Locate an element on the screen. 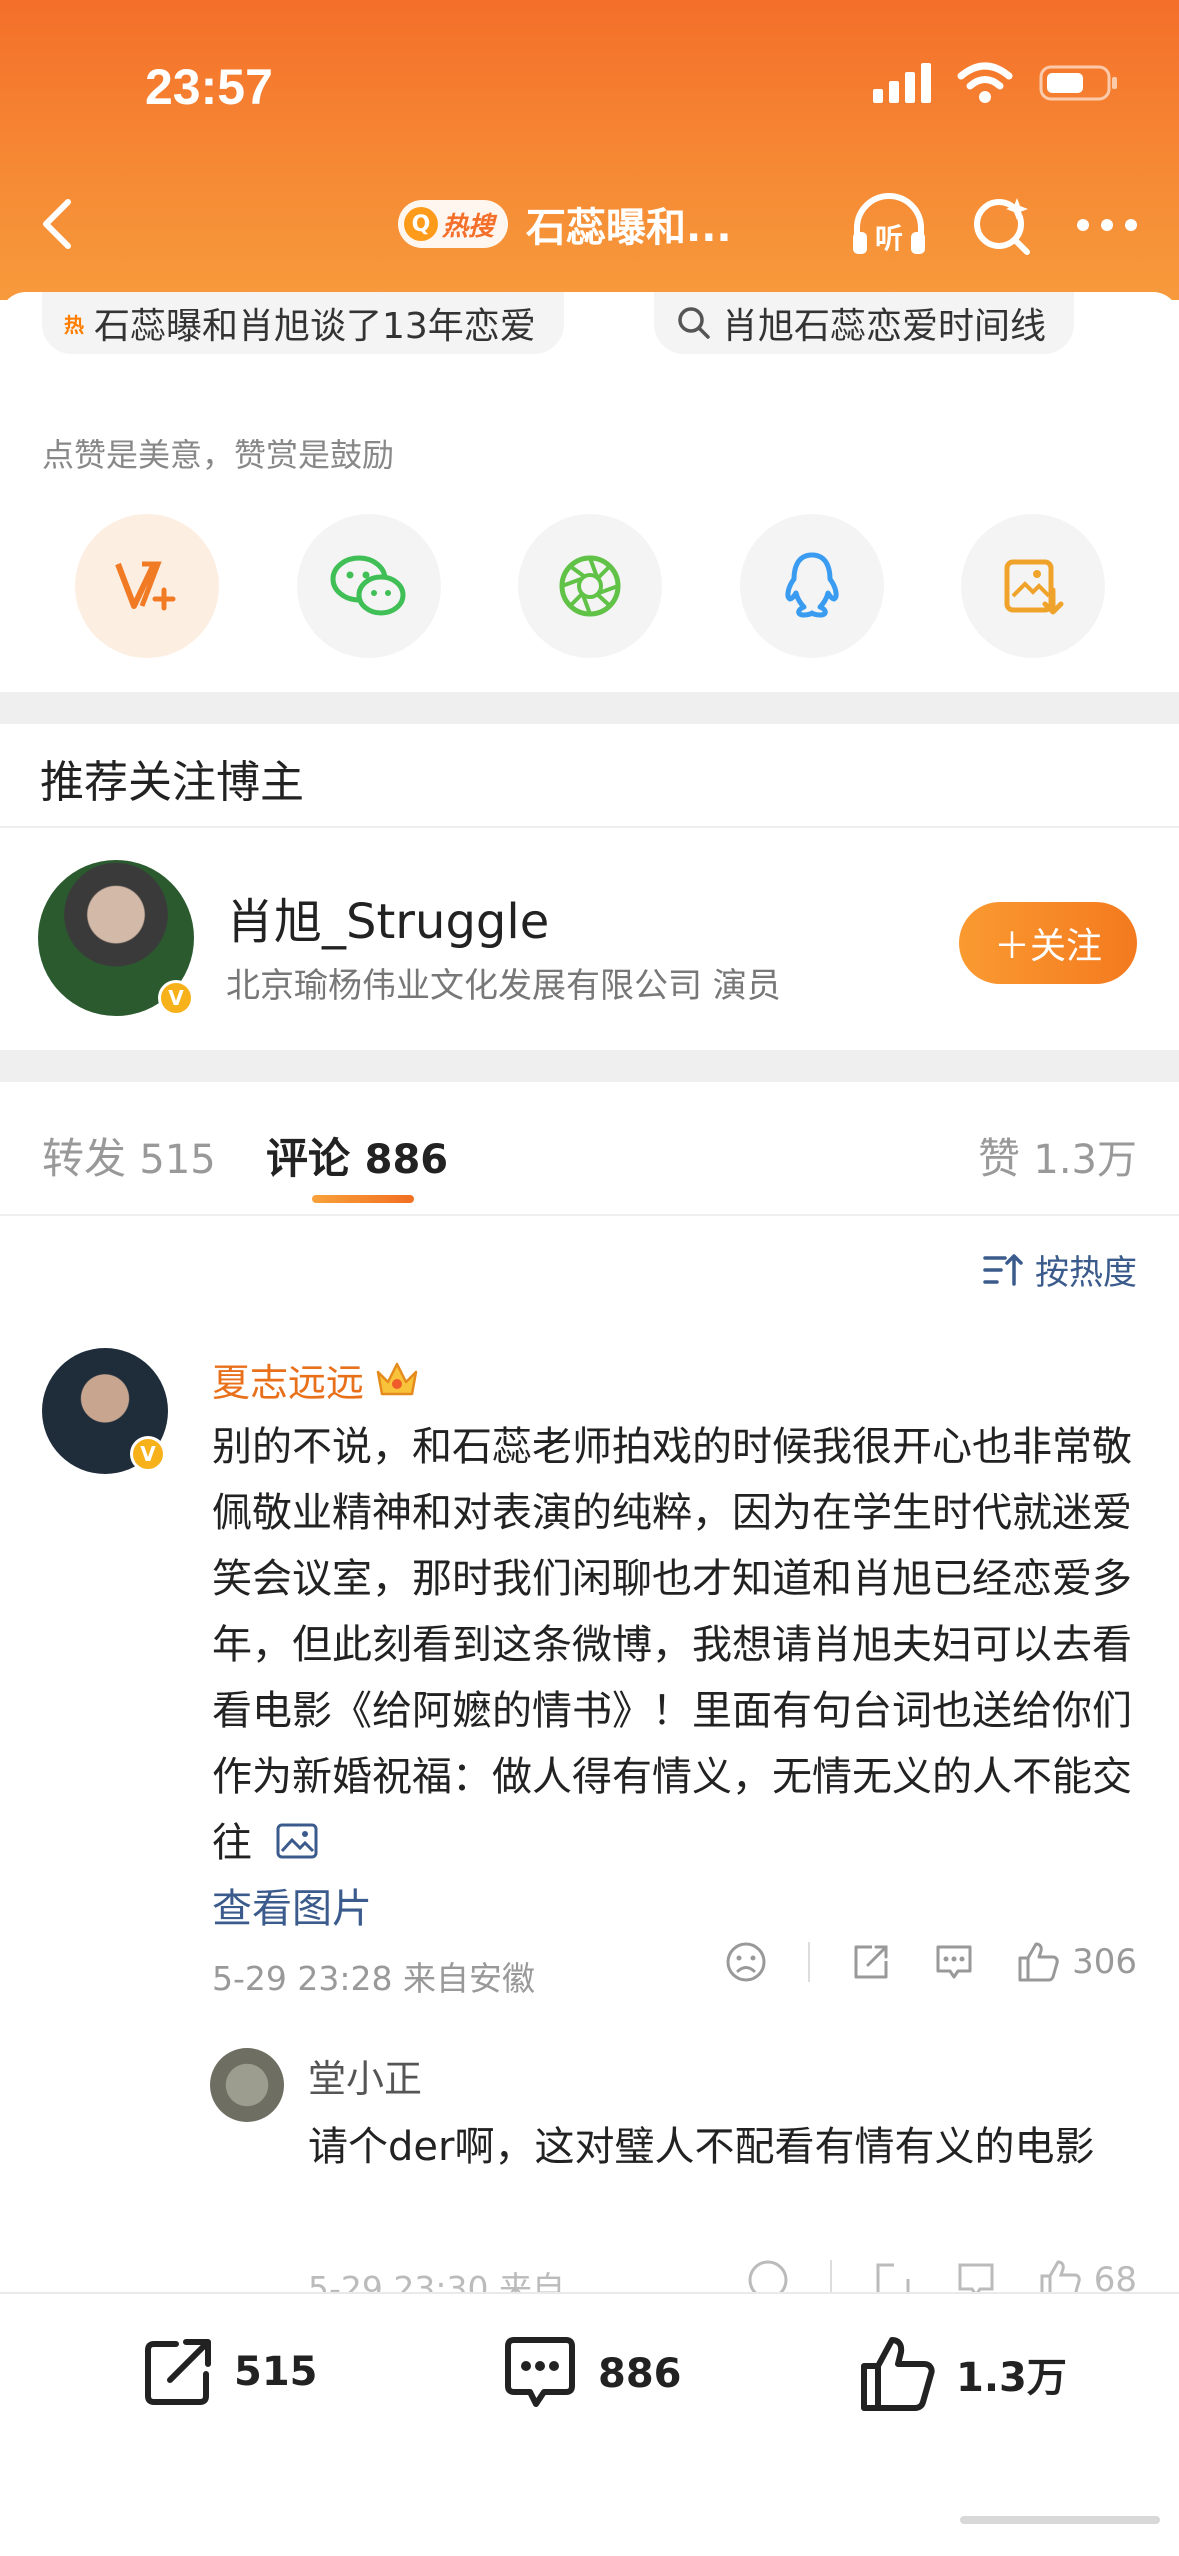 Image resolution: width=1179 pixels, height=2556 pixels. tab-repost-count: 515 is located at coordinates (177, 1160).